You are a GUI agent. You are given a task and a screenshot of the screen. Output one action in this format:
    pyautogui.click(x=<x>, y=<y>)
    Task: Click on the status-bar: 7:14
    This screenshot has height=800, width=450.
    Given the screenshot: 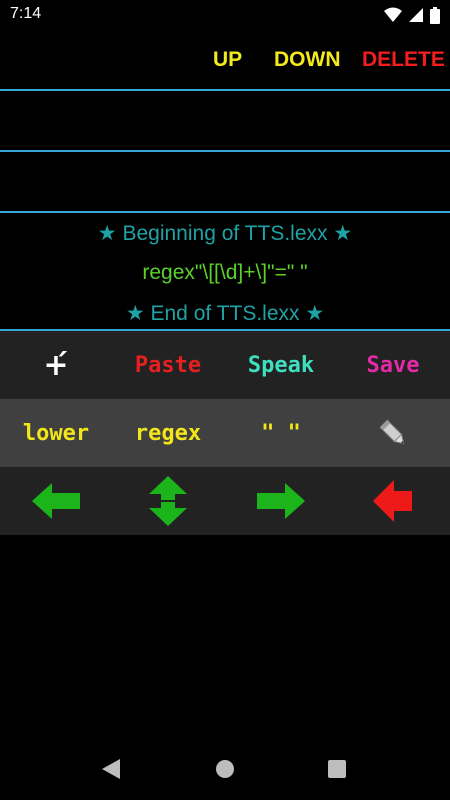 What is the action you would take?
    pyautogui.click(x=225, y=15)
    